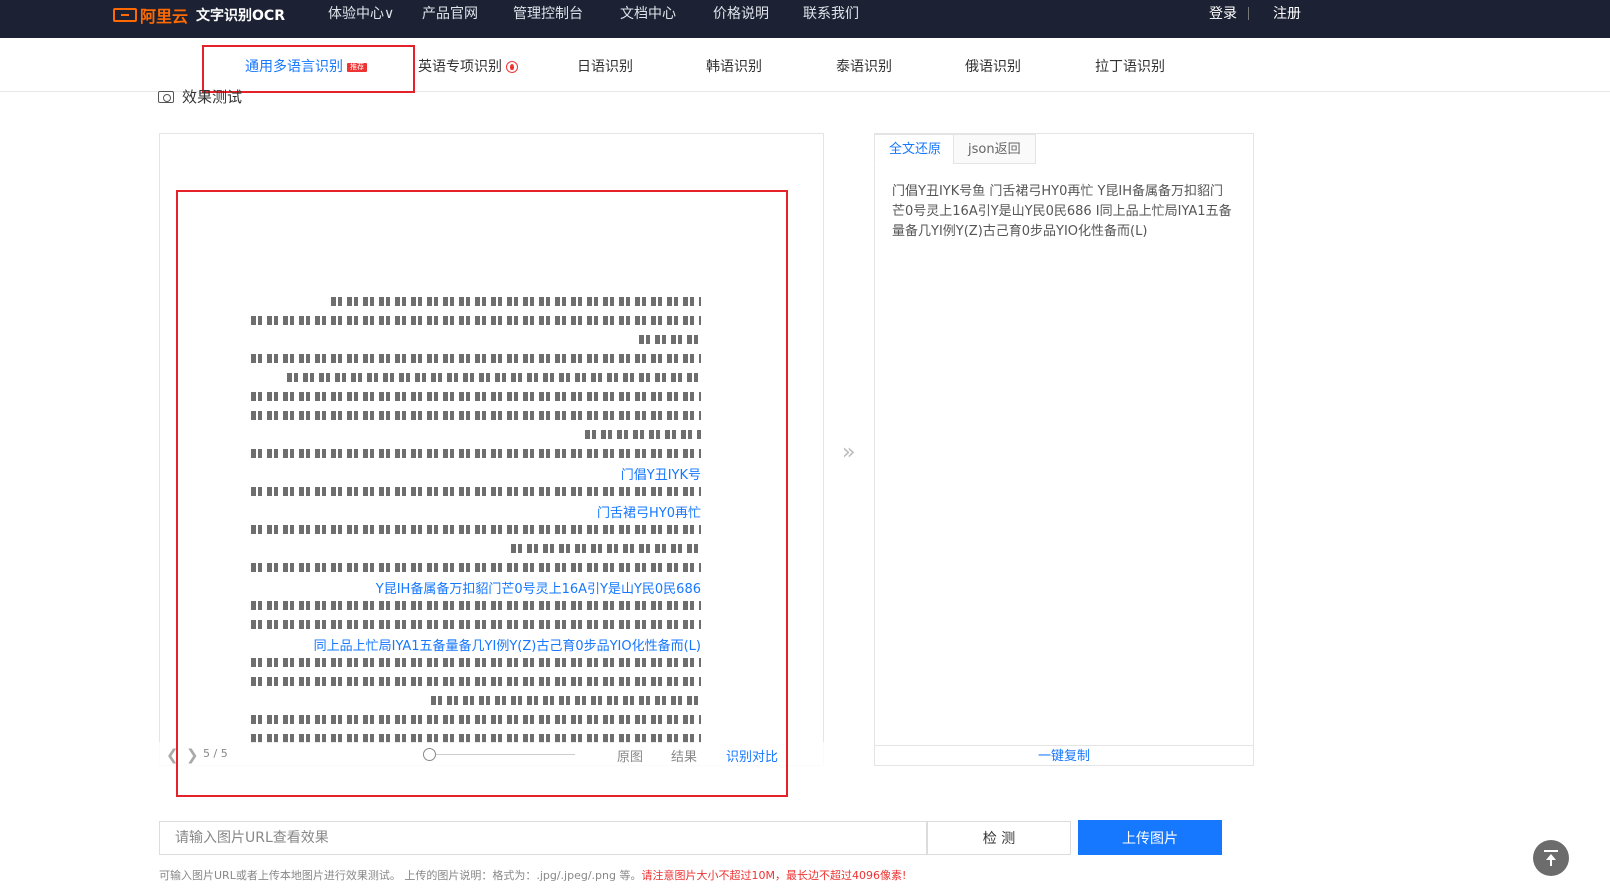 The image size is (1610, 895). I want to click on tab-russian: 俄语识别, so click(993, 66).